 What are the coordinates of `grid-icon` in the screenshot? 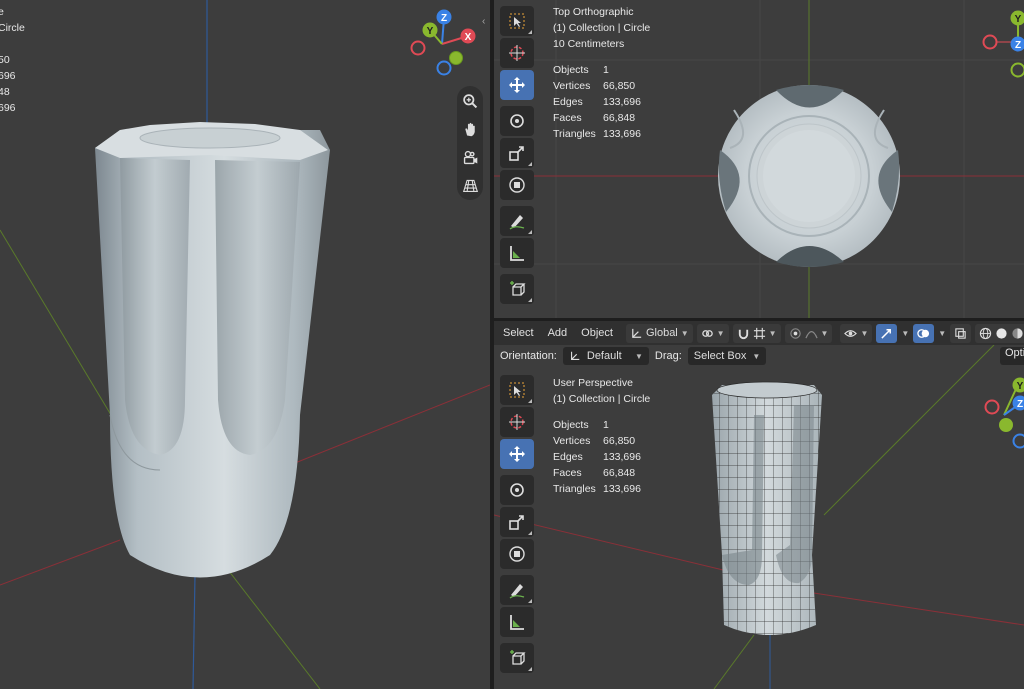 It's located at (470, 185).